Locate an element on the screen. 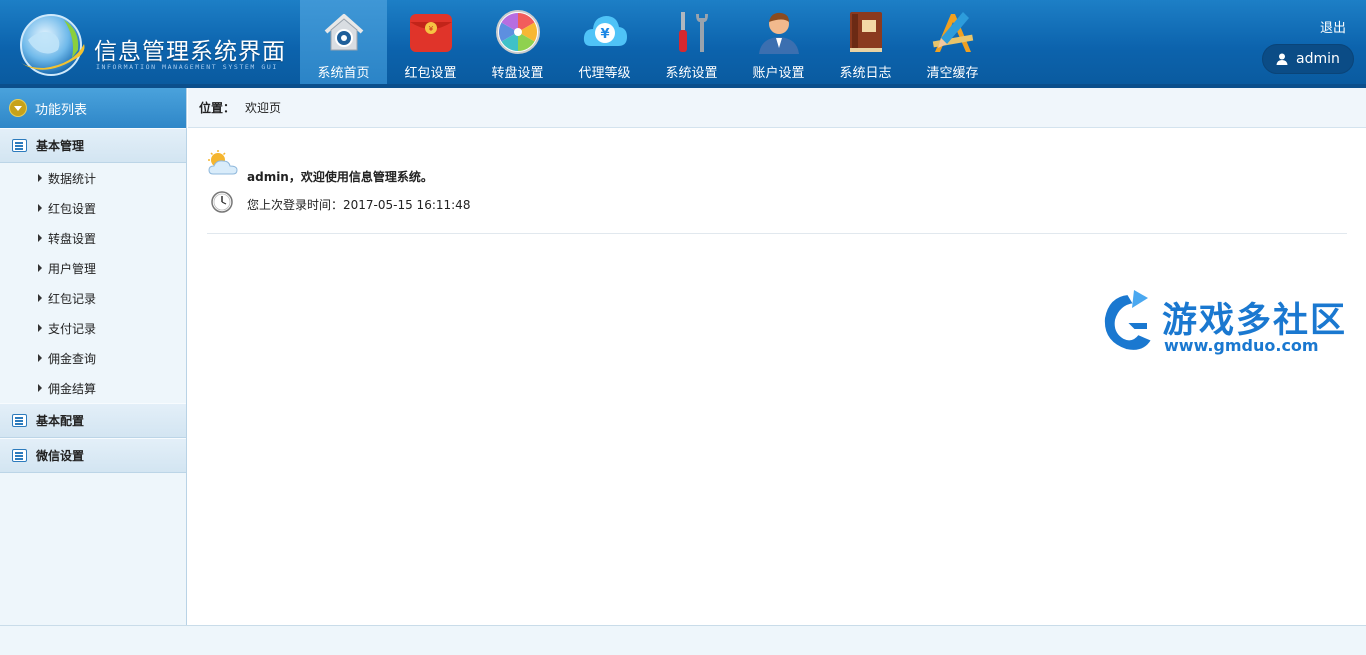 The image size is (1366, 655). group-label: 基本管理 is located at coordinates (60, 146).